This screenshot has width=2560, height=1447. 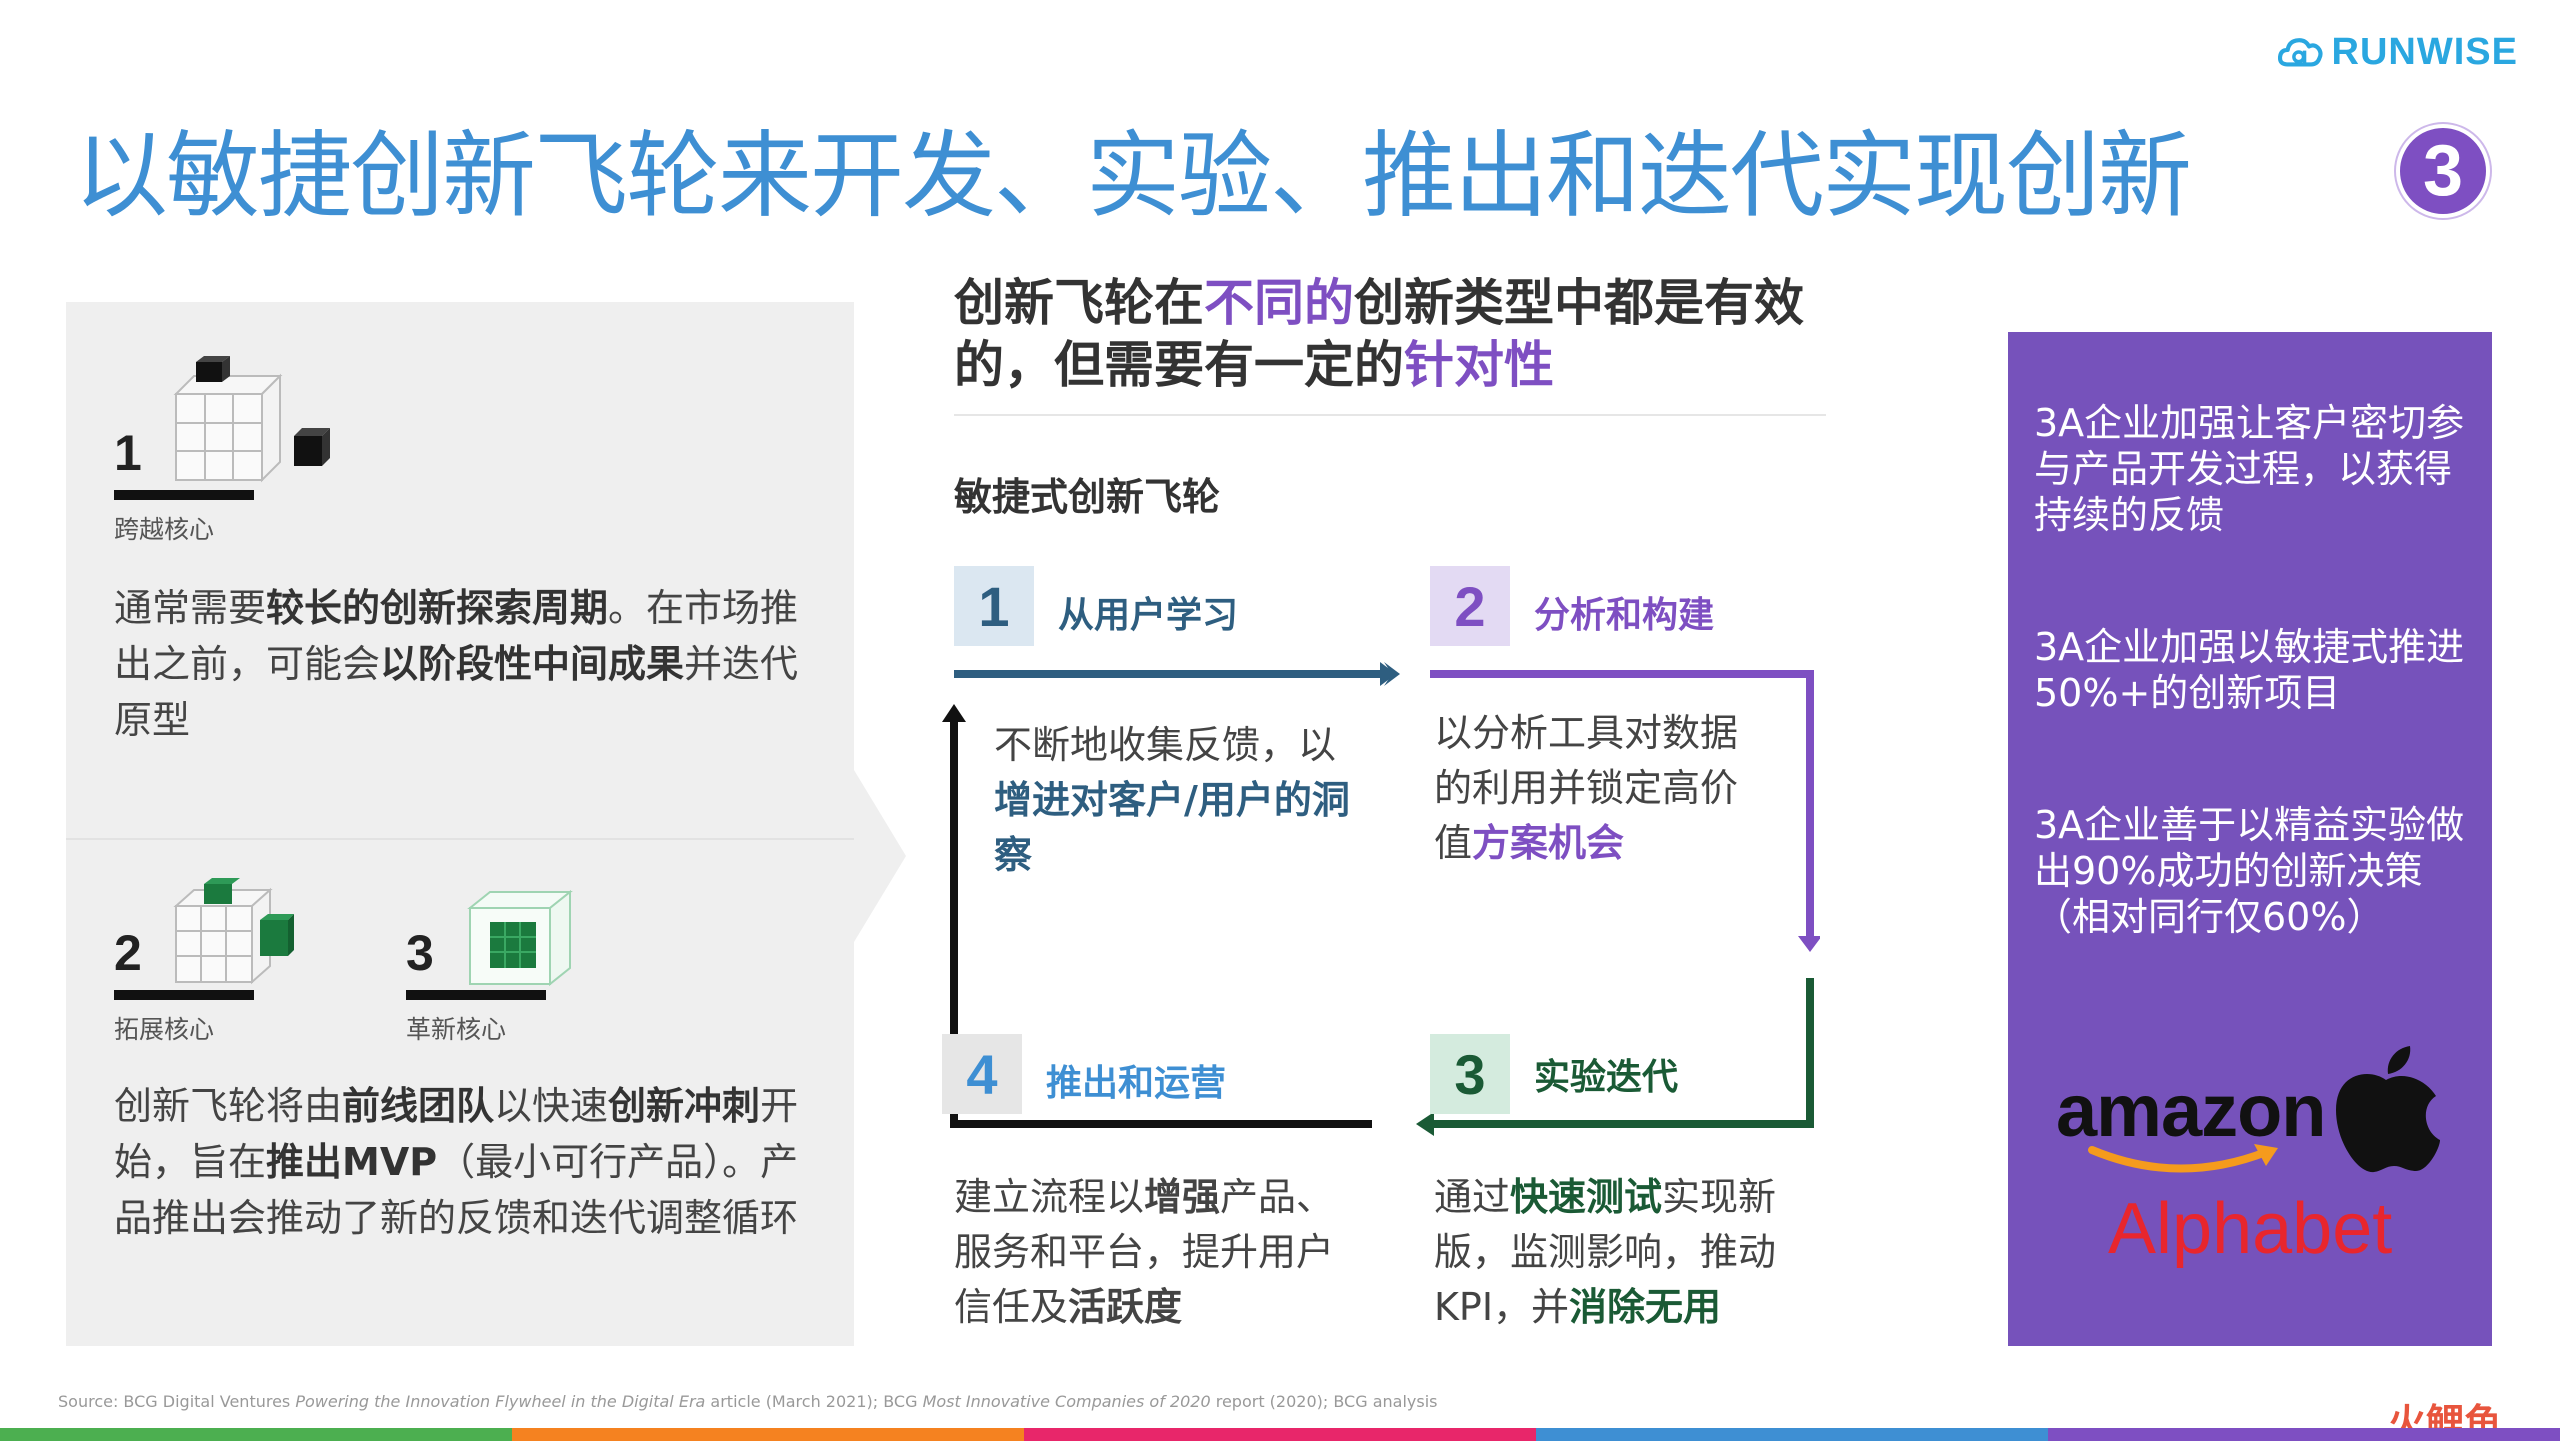 I want to click on text-italic: Most Innovative Companies of 2020, so click(x=1066, y=1401).